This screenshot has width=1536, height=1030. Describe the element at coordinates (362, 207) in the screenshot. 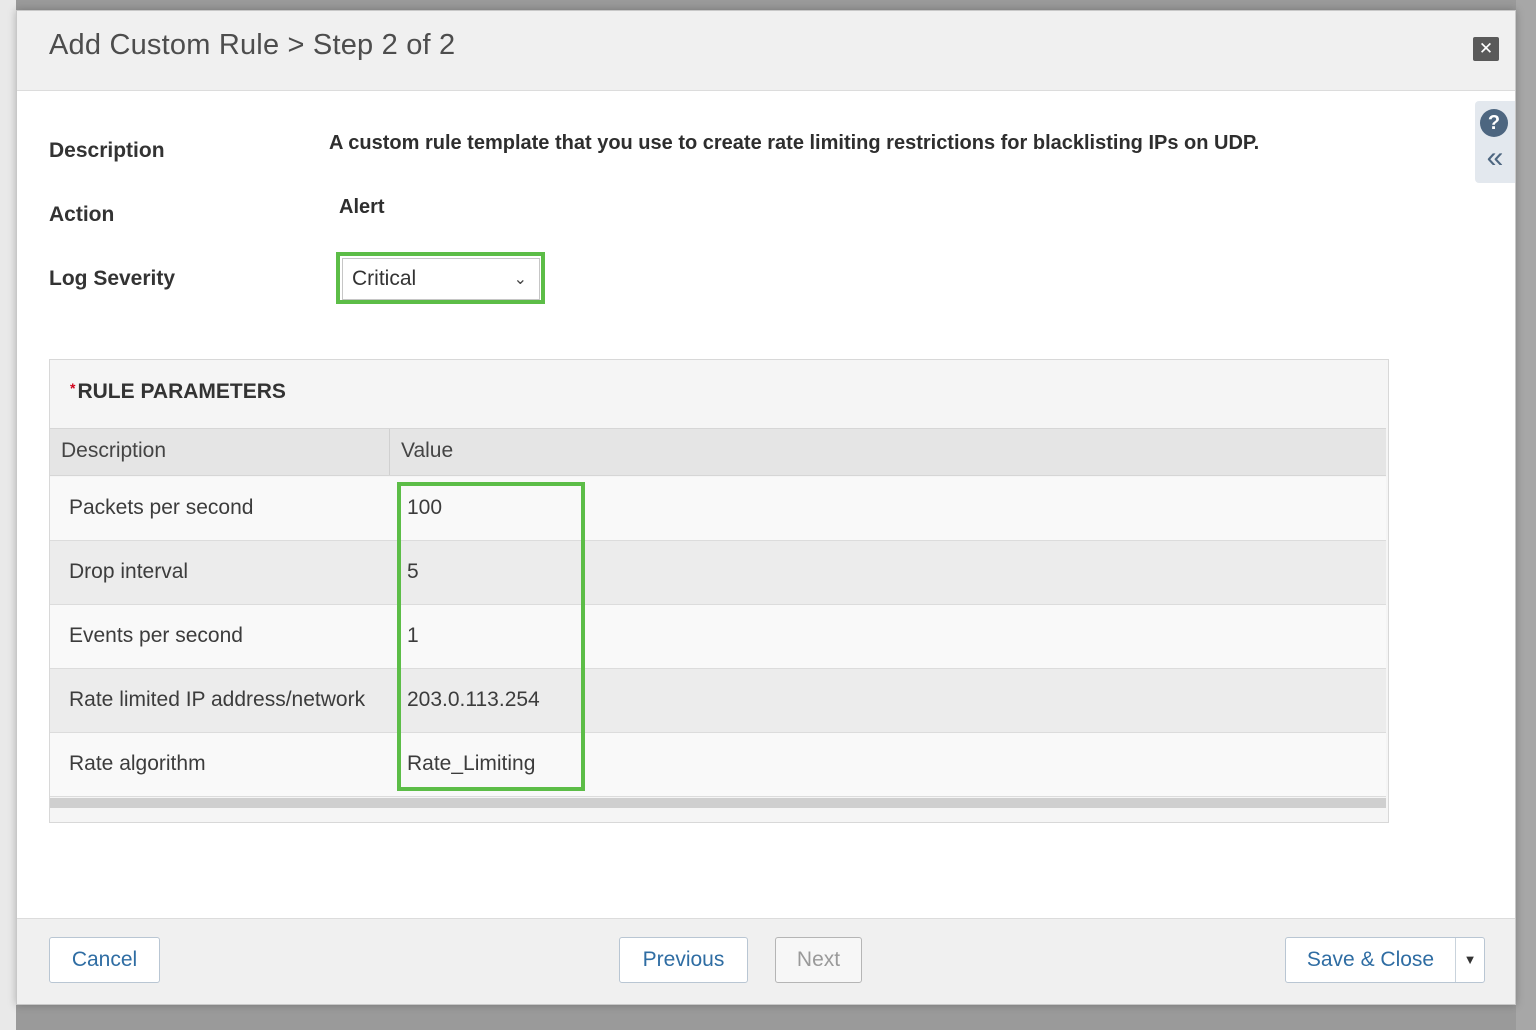

I see `action-value: Alert` at that location.